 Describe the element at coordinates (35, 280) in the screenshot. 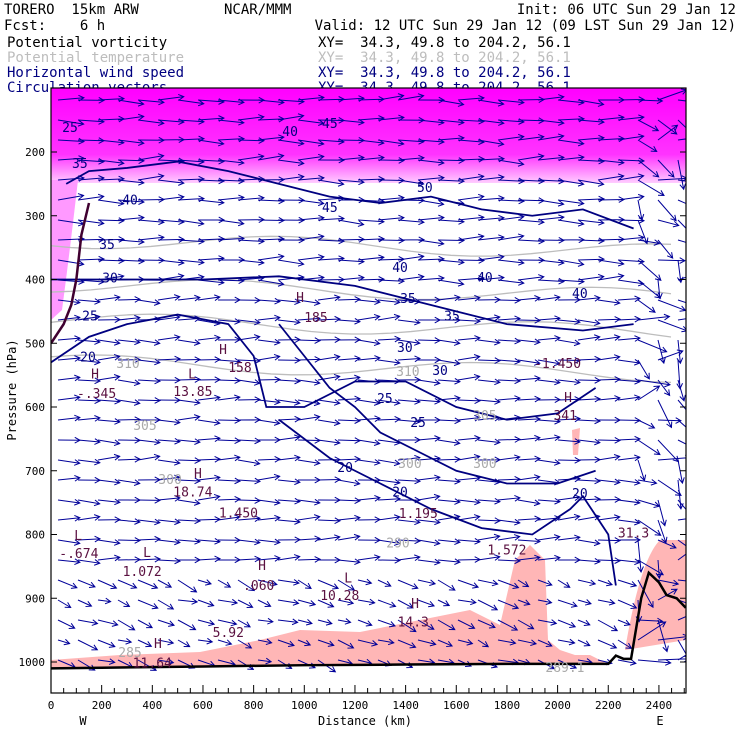

I see `y-tick-label: 400` at that location.